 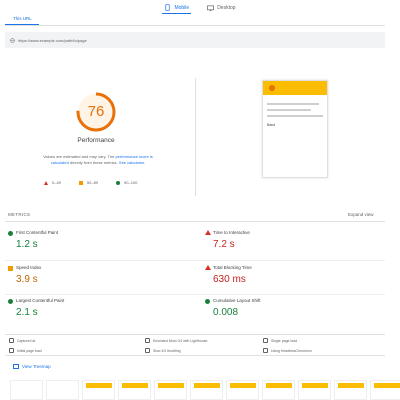 What do you see at coordinates (37, 232) in the screenshot?
I see `metric-name: First Contentful Paint` at bounding box center [37, 232].